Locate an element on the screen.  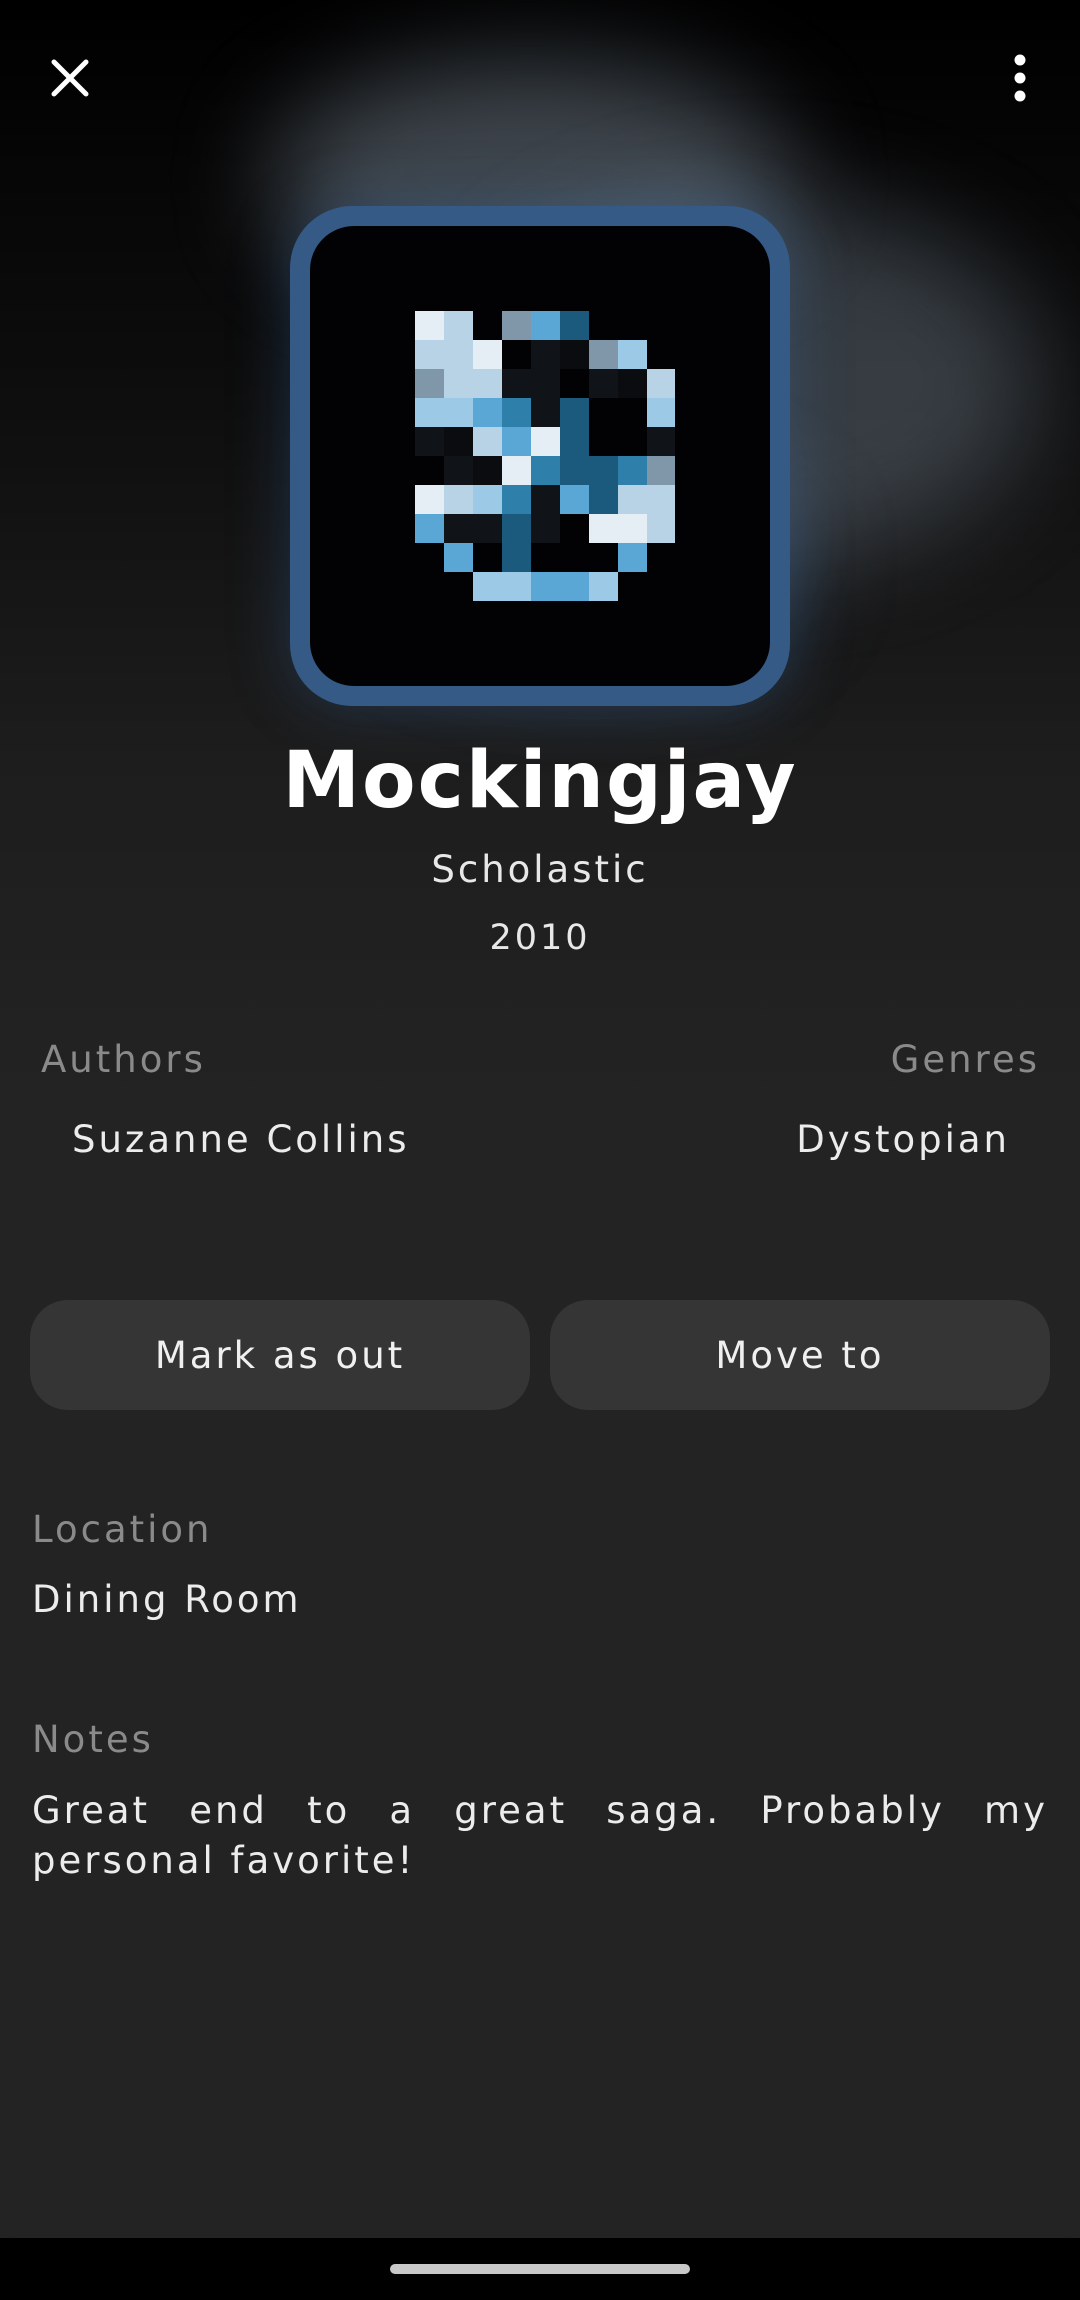
author-chip: Suzanne Collins is located at coordinates (241, 1139).